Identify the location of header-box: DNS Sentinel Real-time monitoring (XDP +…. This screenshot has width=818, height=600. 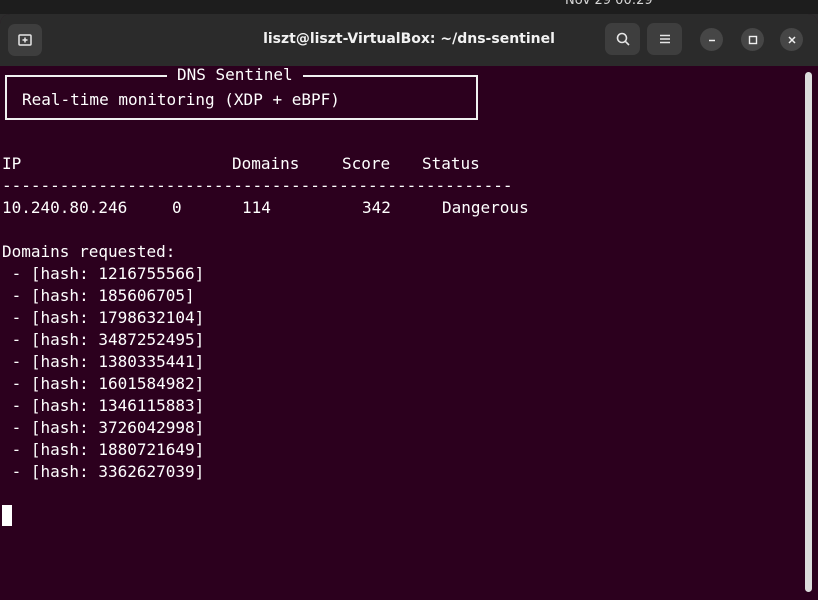
(241, 93).